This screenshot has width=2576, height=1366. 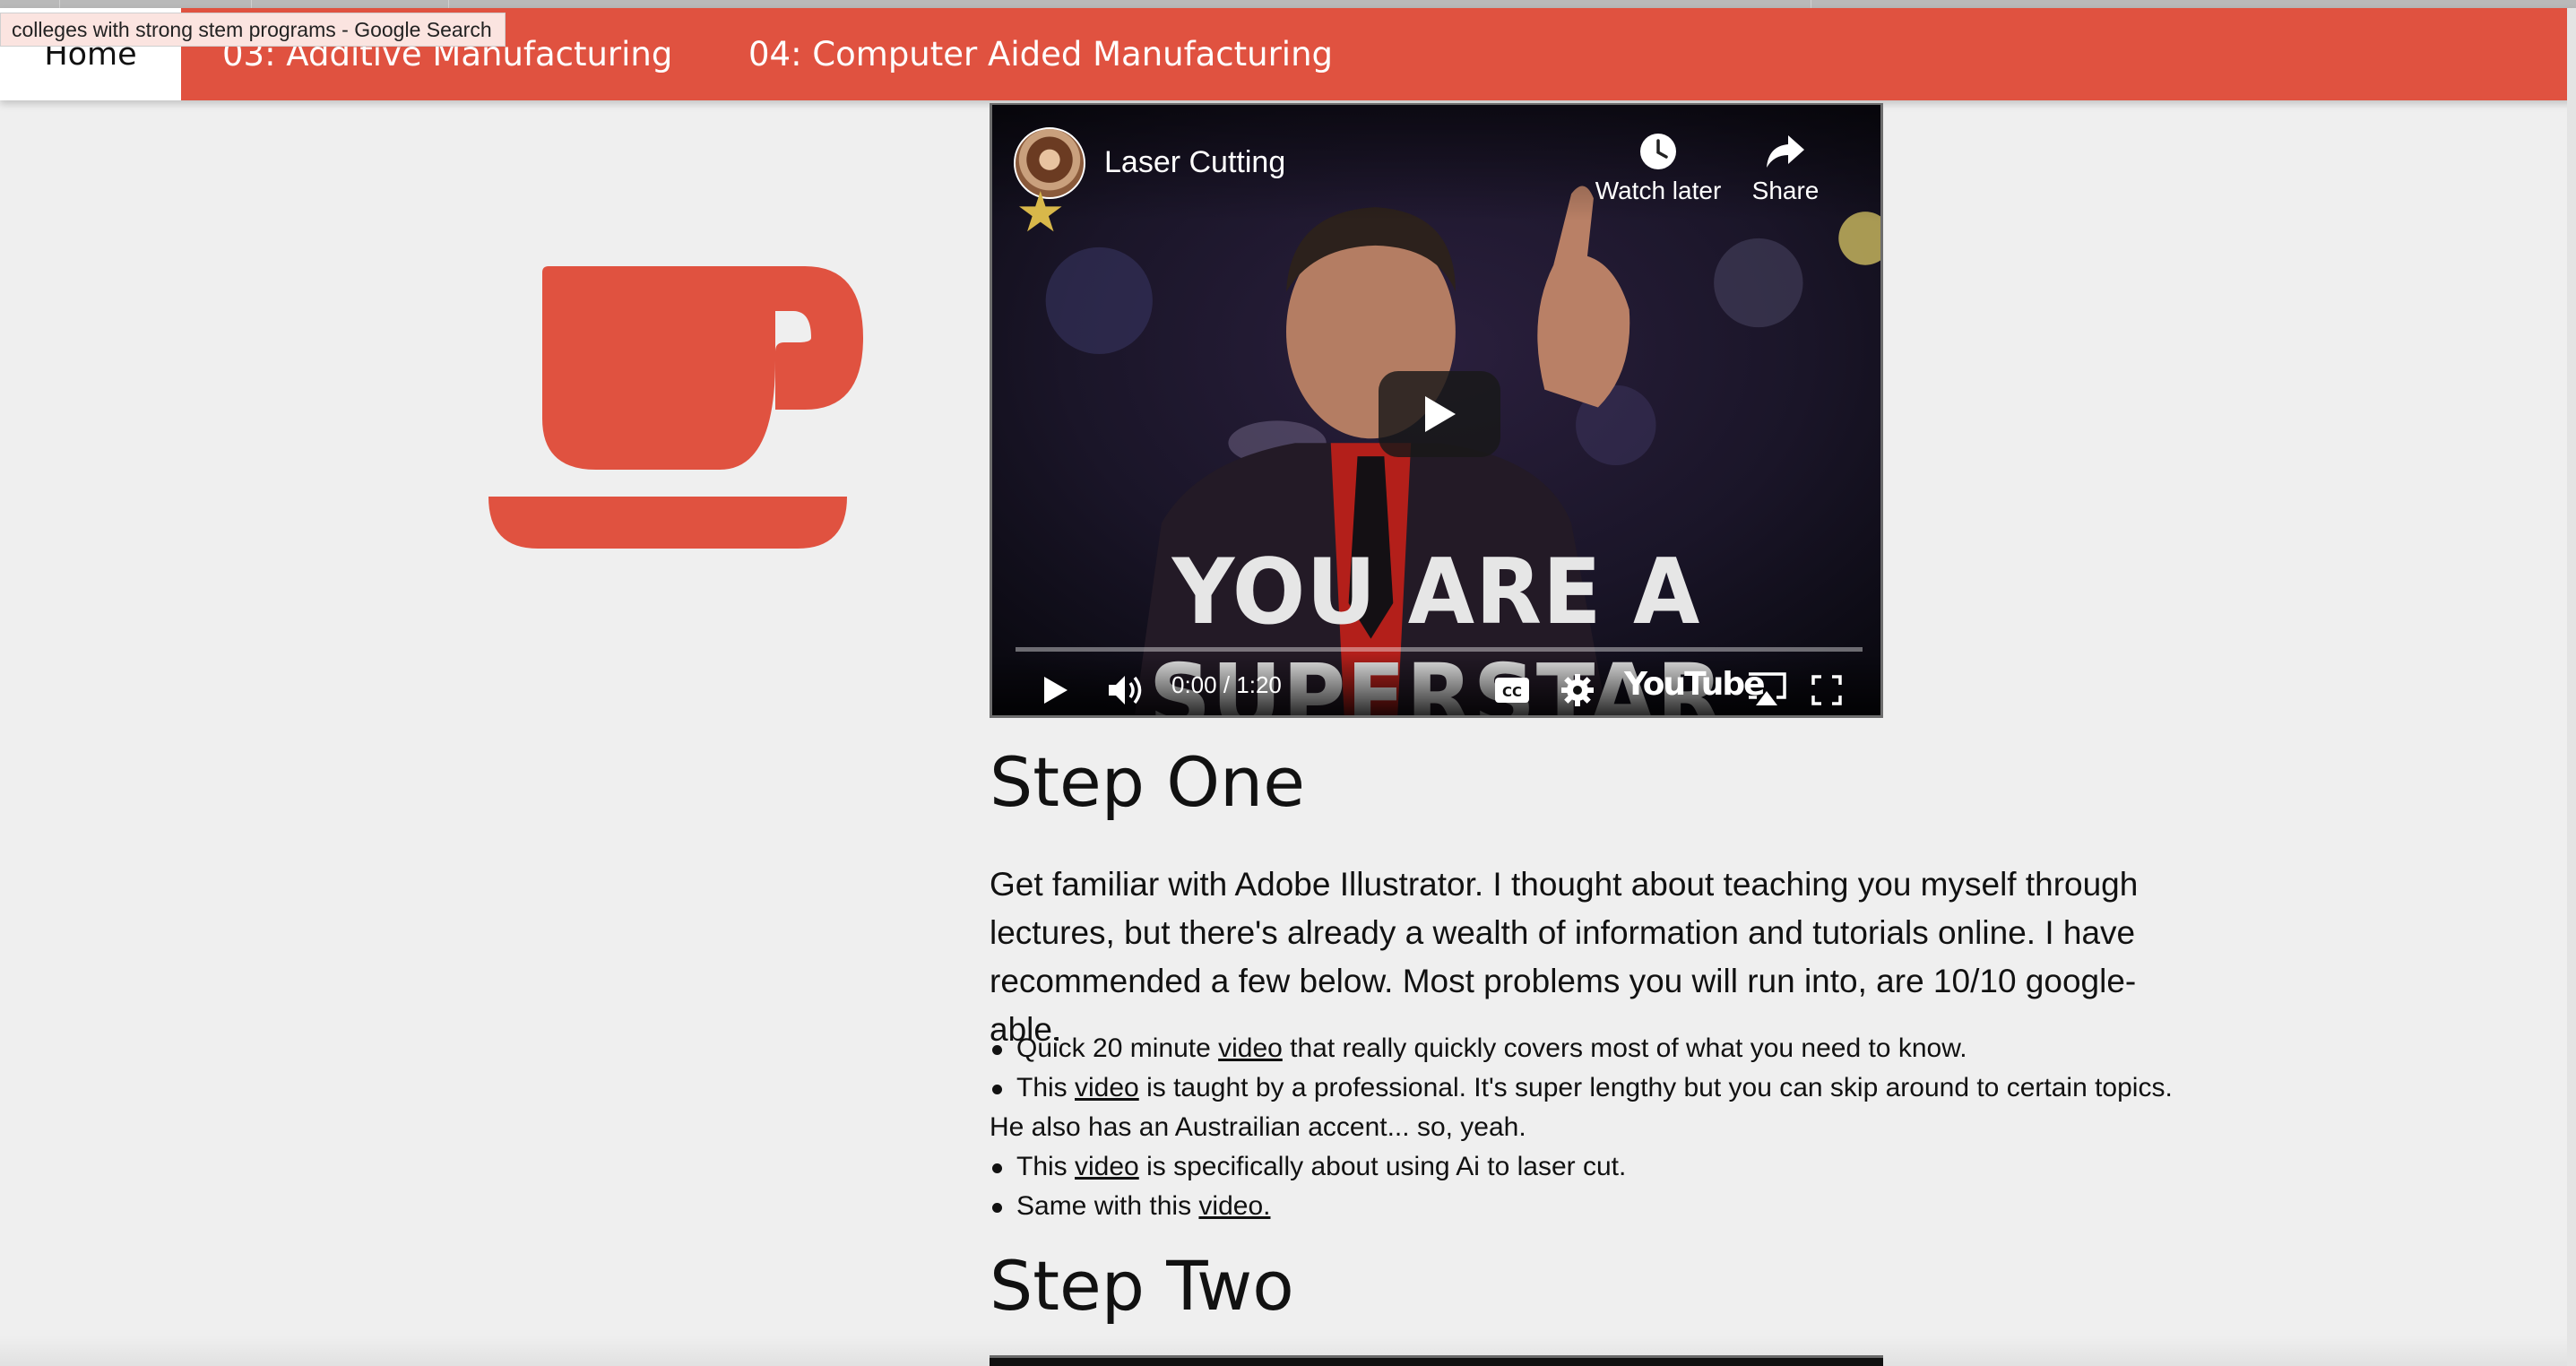 What do you see at coordinates (1126, 690) in the screenshot?
I see `volume-icon` at bounding box center [1126, 690].